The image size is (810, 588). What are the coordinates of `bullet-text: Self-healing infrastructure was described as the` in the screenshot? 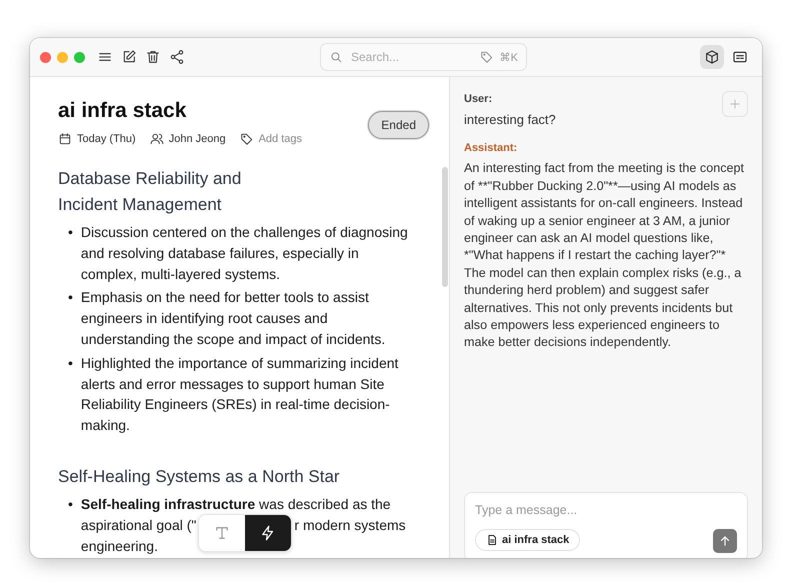 It's located at (236, 504).